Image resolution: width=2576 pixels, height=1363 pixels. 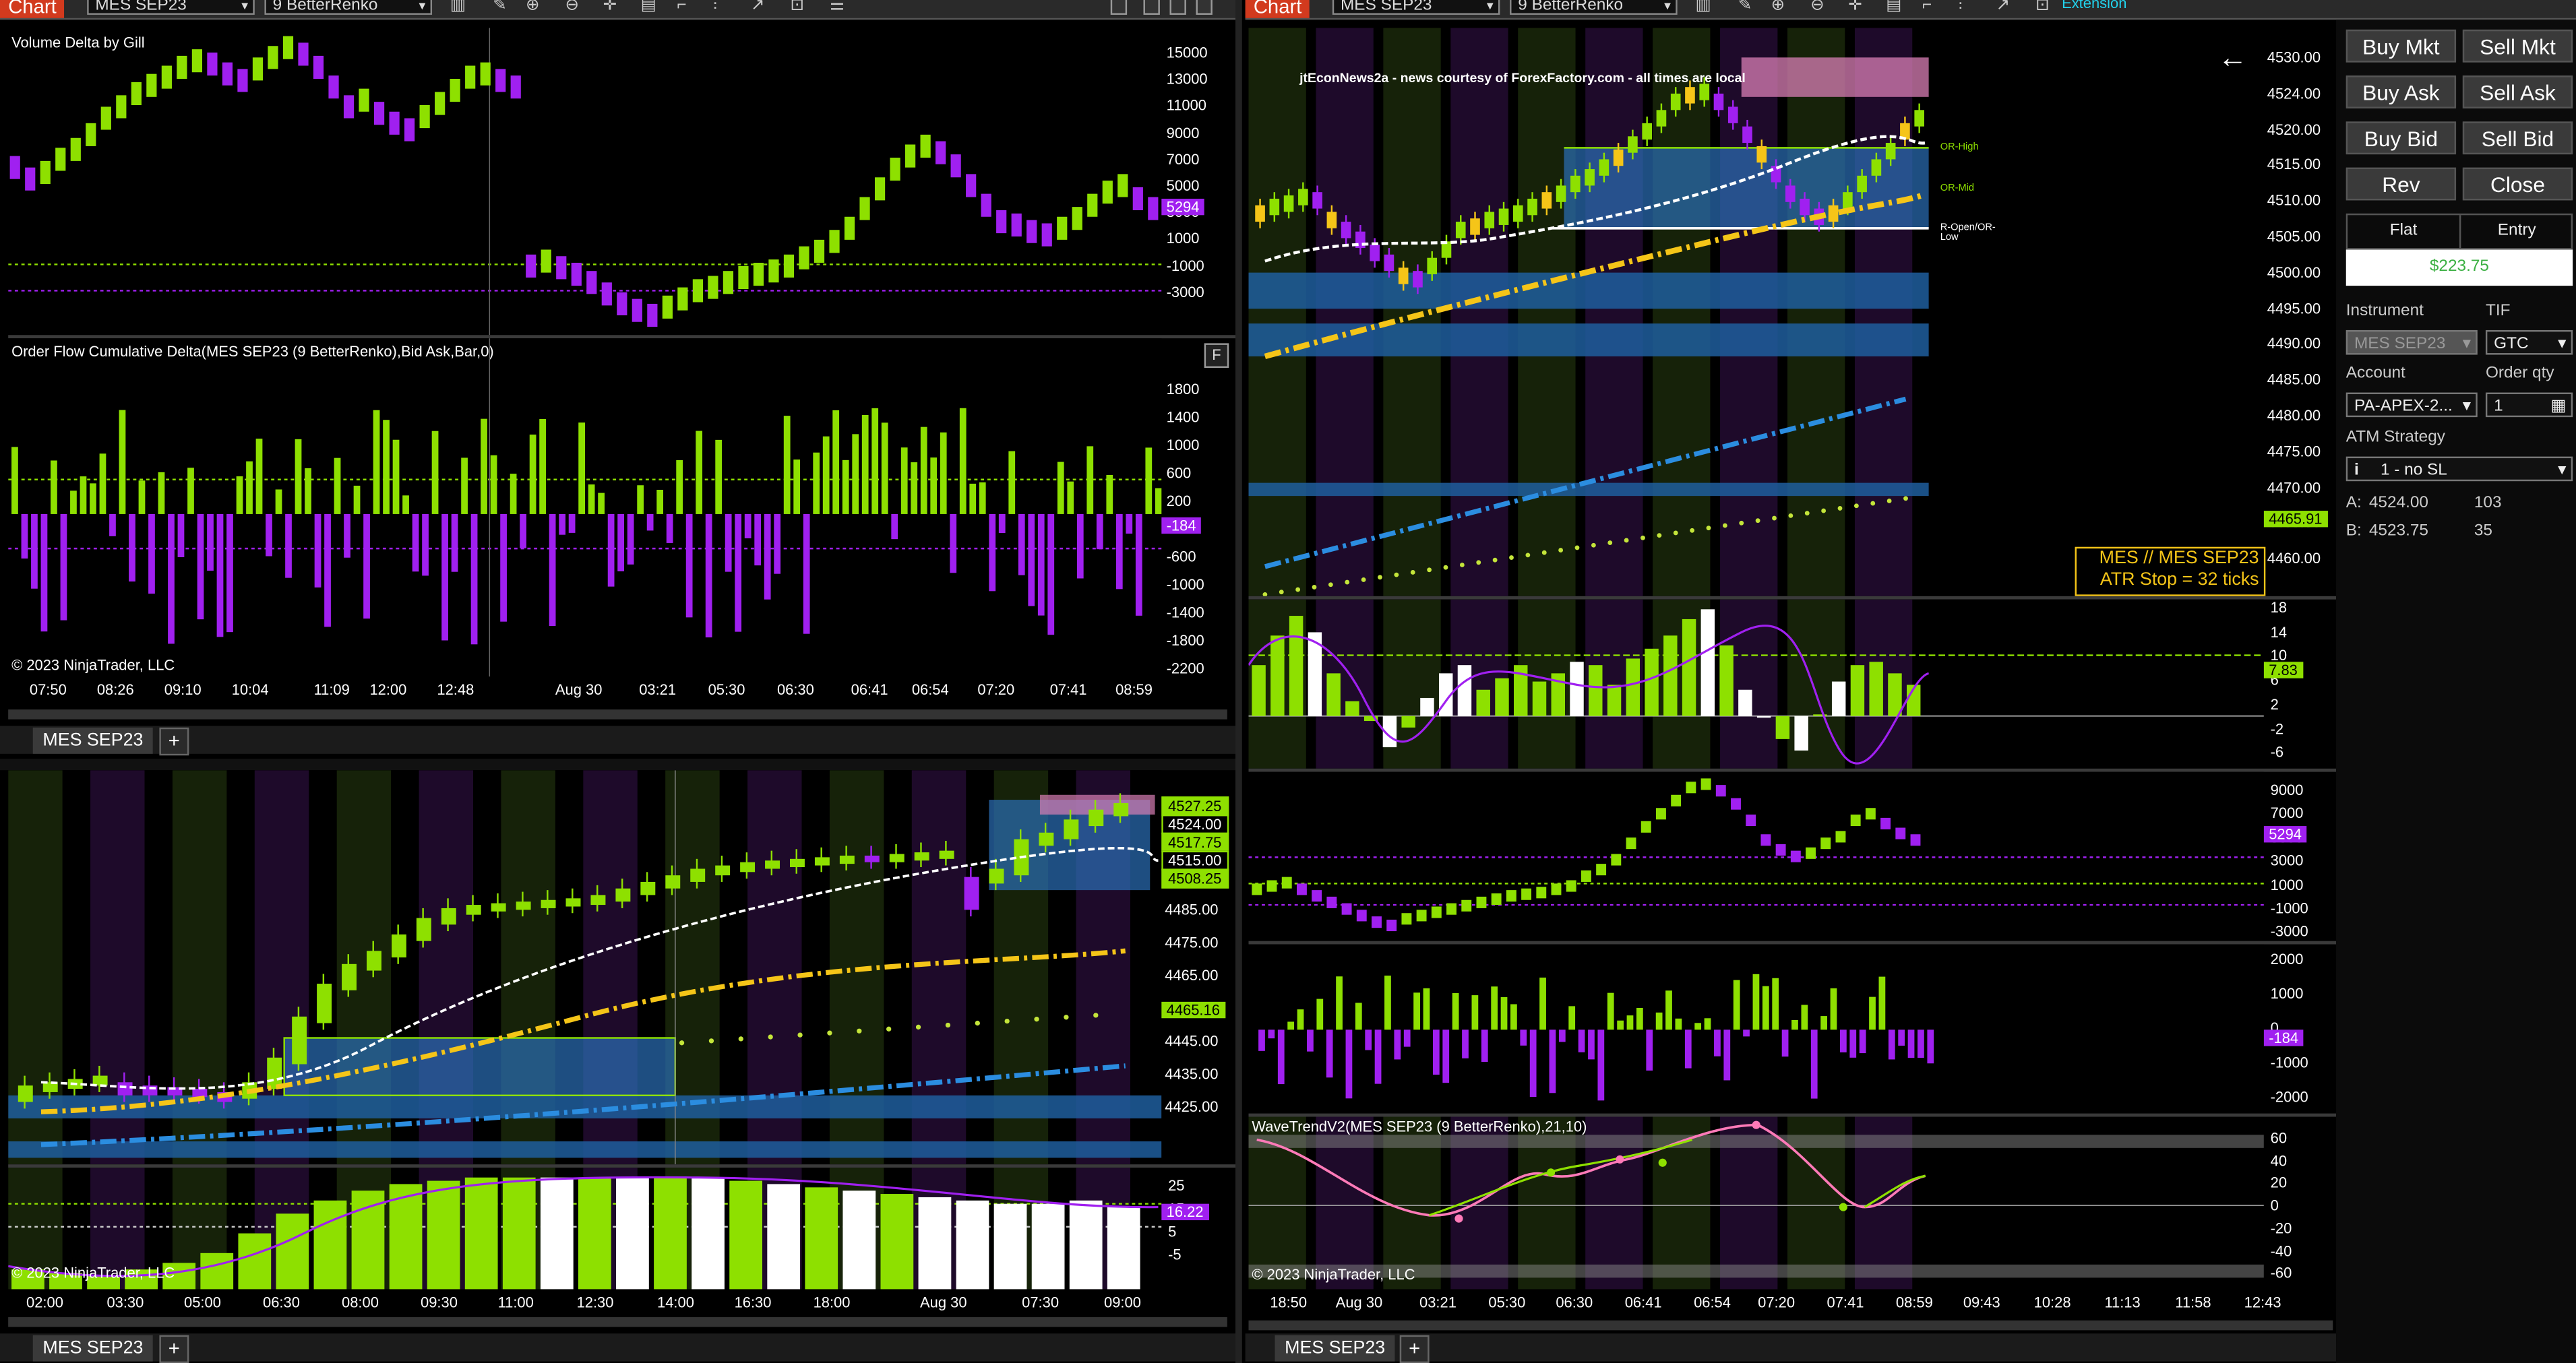 I want to click on window-minimize-icon, so click(x=1152, y=7).